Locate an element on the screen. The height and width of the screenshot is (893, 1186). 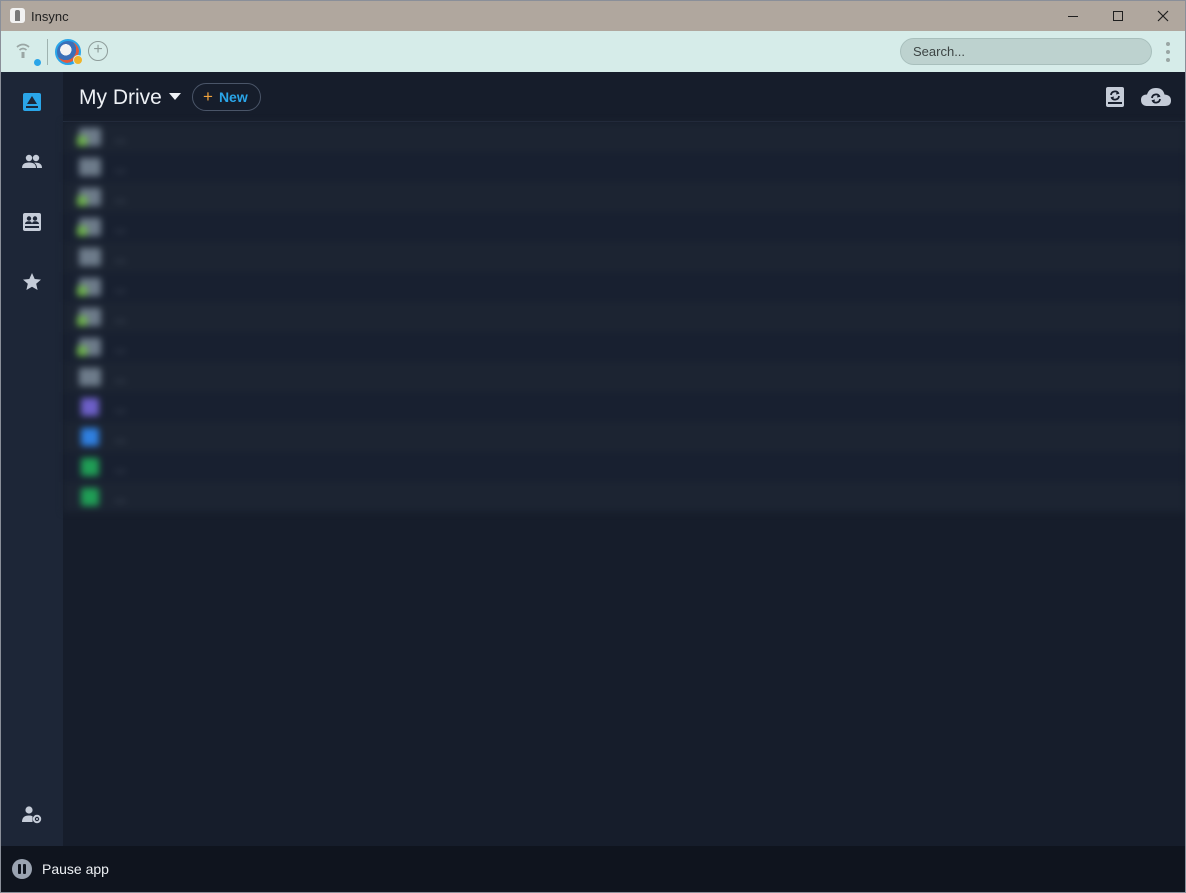
shared-drive-icon is located at coordinates (32, 222).